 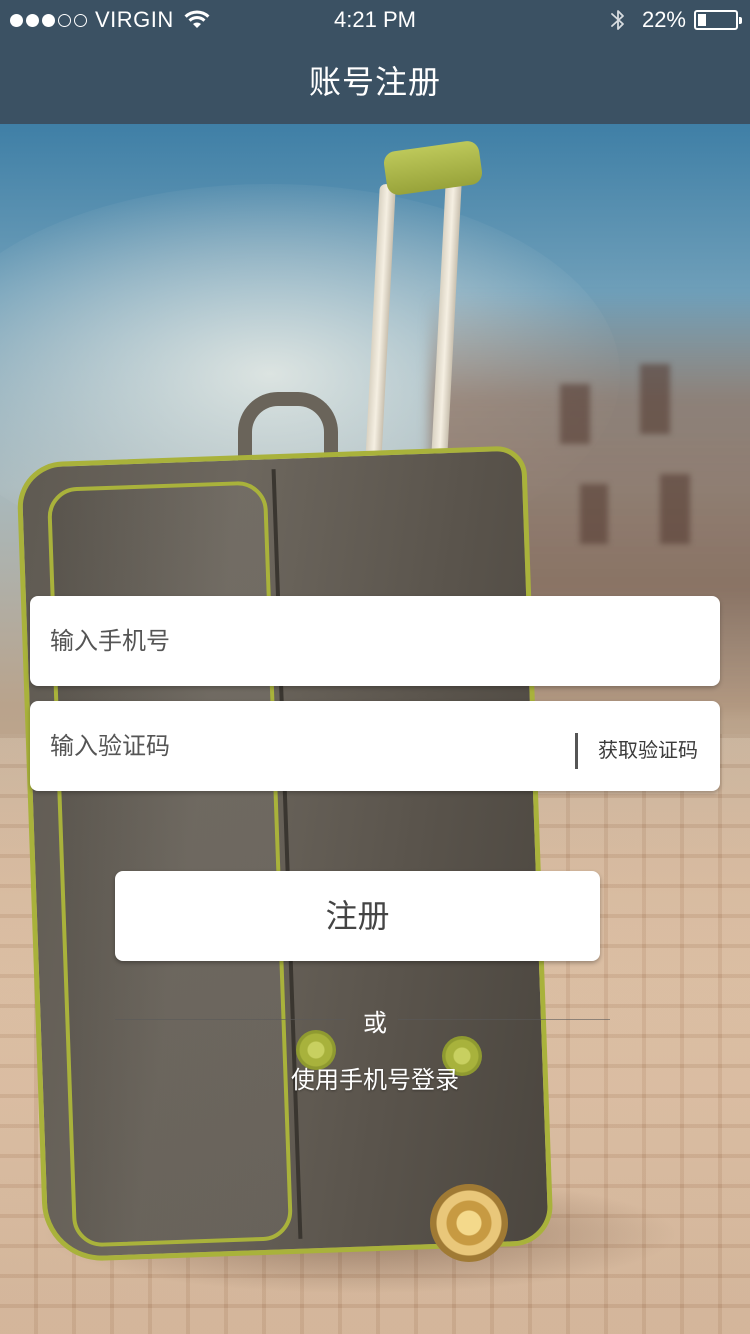 I want to click on nav-bar: 账号注册, so click(x=375, y=82).